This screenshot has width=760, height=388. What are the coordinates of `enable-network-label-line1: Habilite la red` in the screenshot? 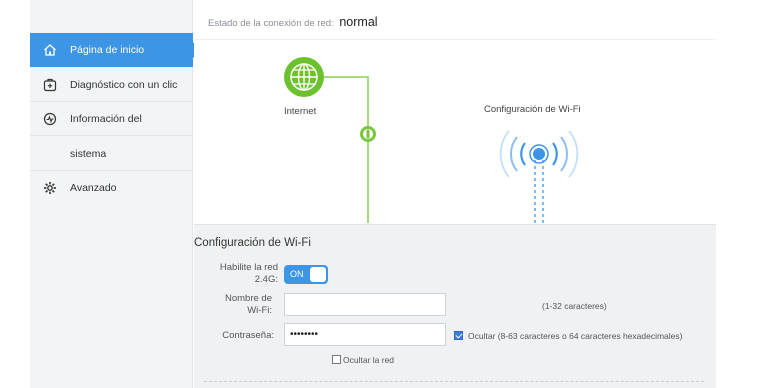 It's located at (248, 267).